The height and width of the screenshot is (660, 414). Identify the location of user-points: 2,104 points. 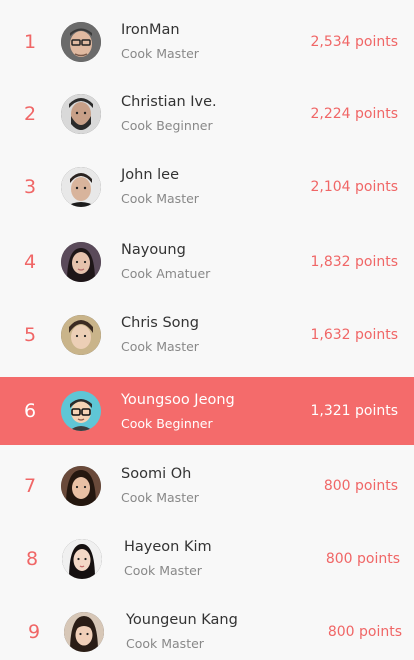
(354, 187).